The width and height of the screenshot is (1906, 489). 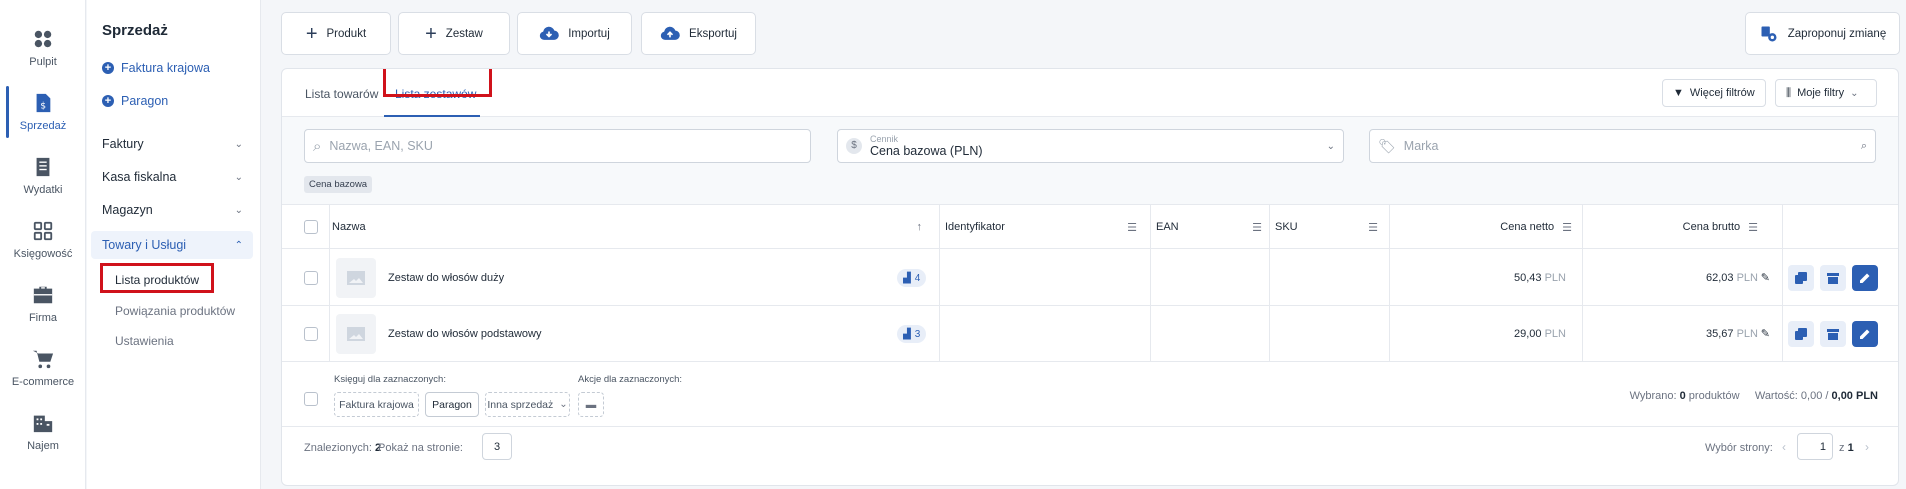 I want to click on pricelist-value: Cena bazowa (PLN), so click(x=926, y=151).